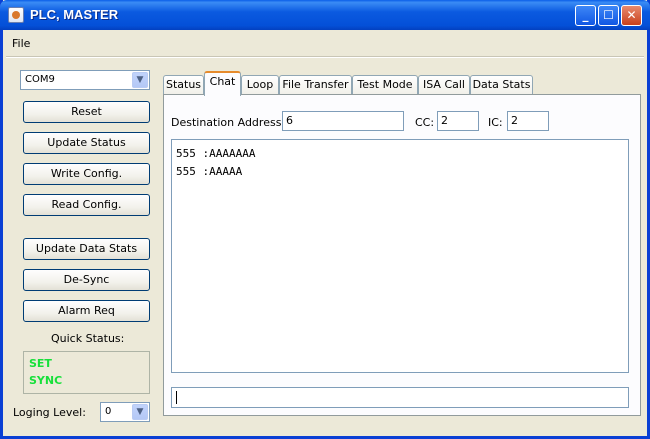 Image resolution: width=650 pixels, height=439 pixels. Describe the element at coordinates (108, 411) in the screenshot. I see `logging-level-value: 0` at that location.